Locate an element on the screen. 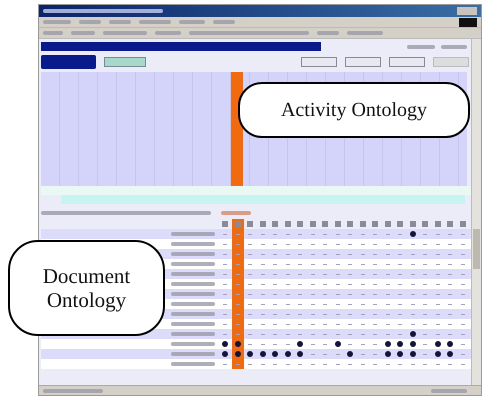  callout-label: Document Ontology is located at coordinates (86, 288).